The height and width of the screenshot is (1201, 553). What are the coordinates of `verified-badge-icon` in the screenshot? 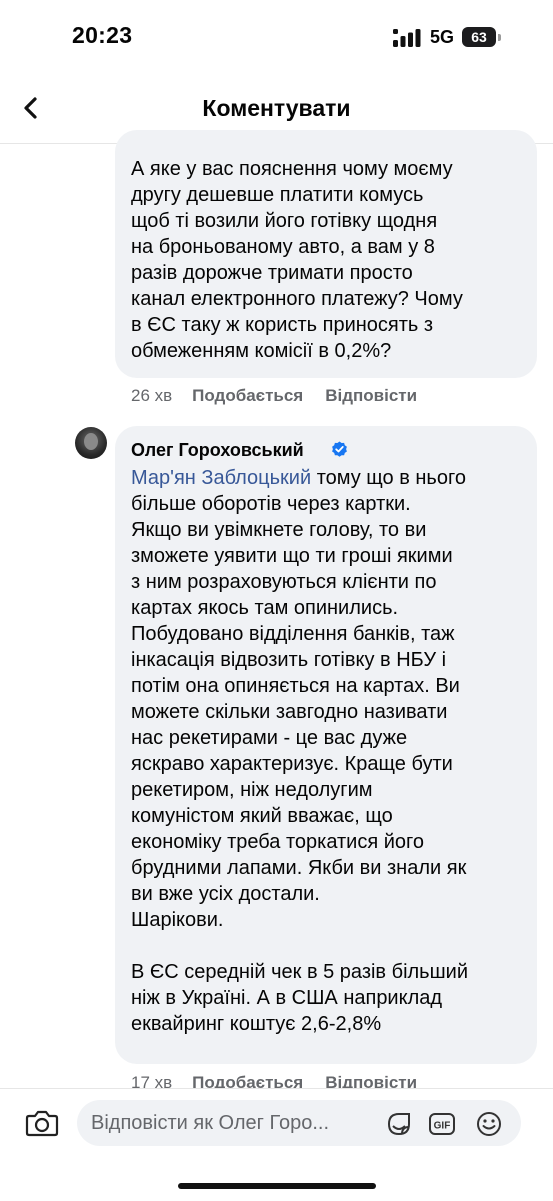 It's located at (339, 449).